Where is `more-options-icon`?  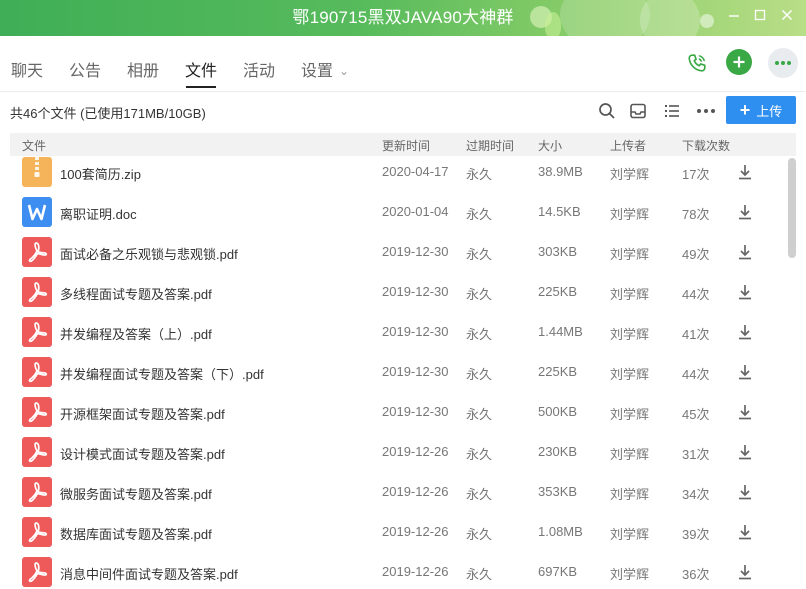 more-options-icon is located at coordinates (783, 63).